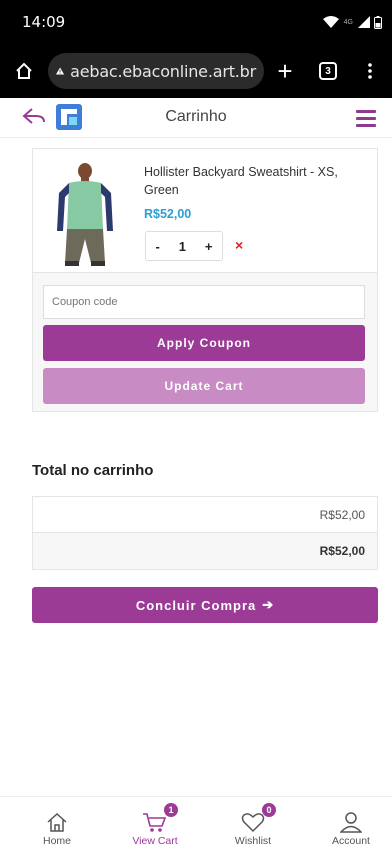 Image resolution: width=392 pixels, height=859 pixels. I want to click on nav-home: Home, so click(57, 827).